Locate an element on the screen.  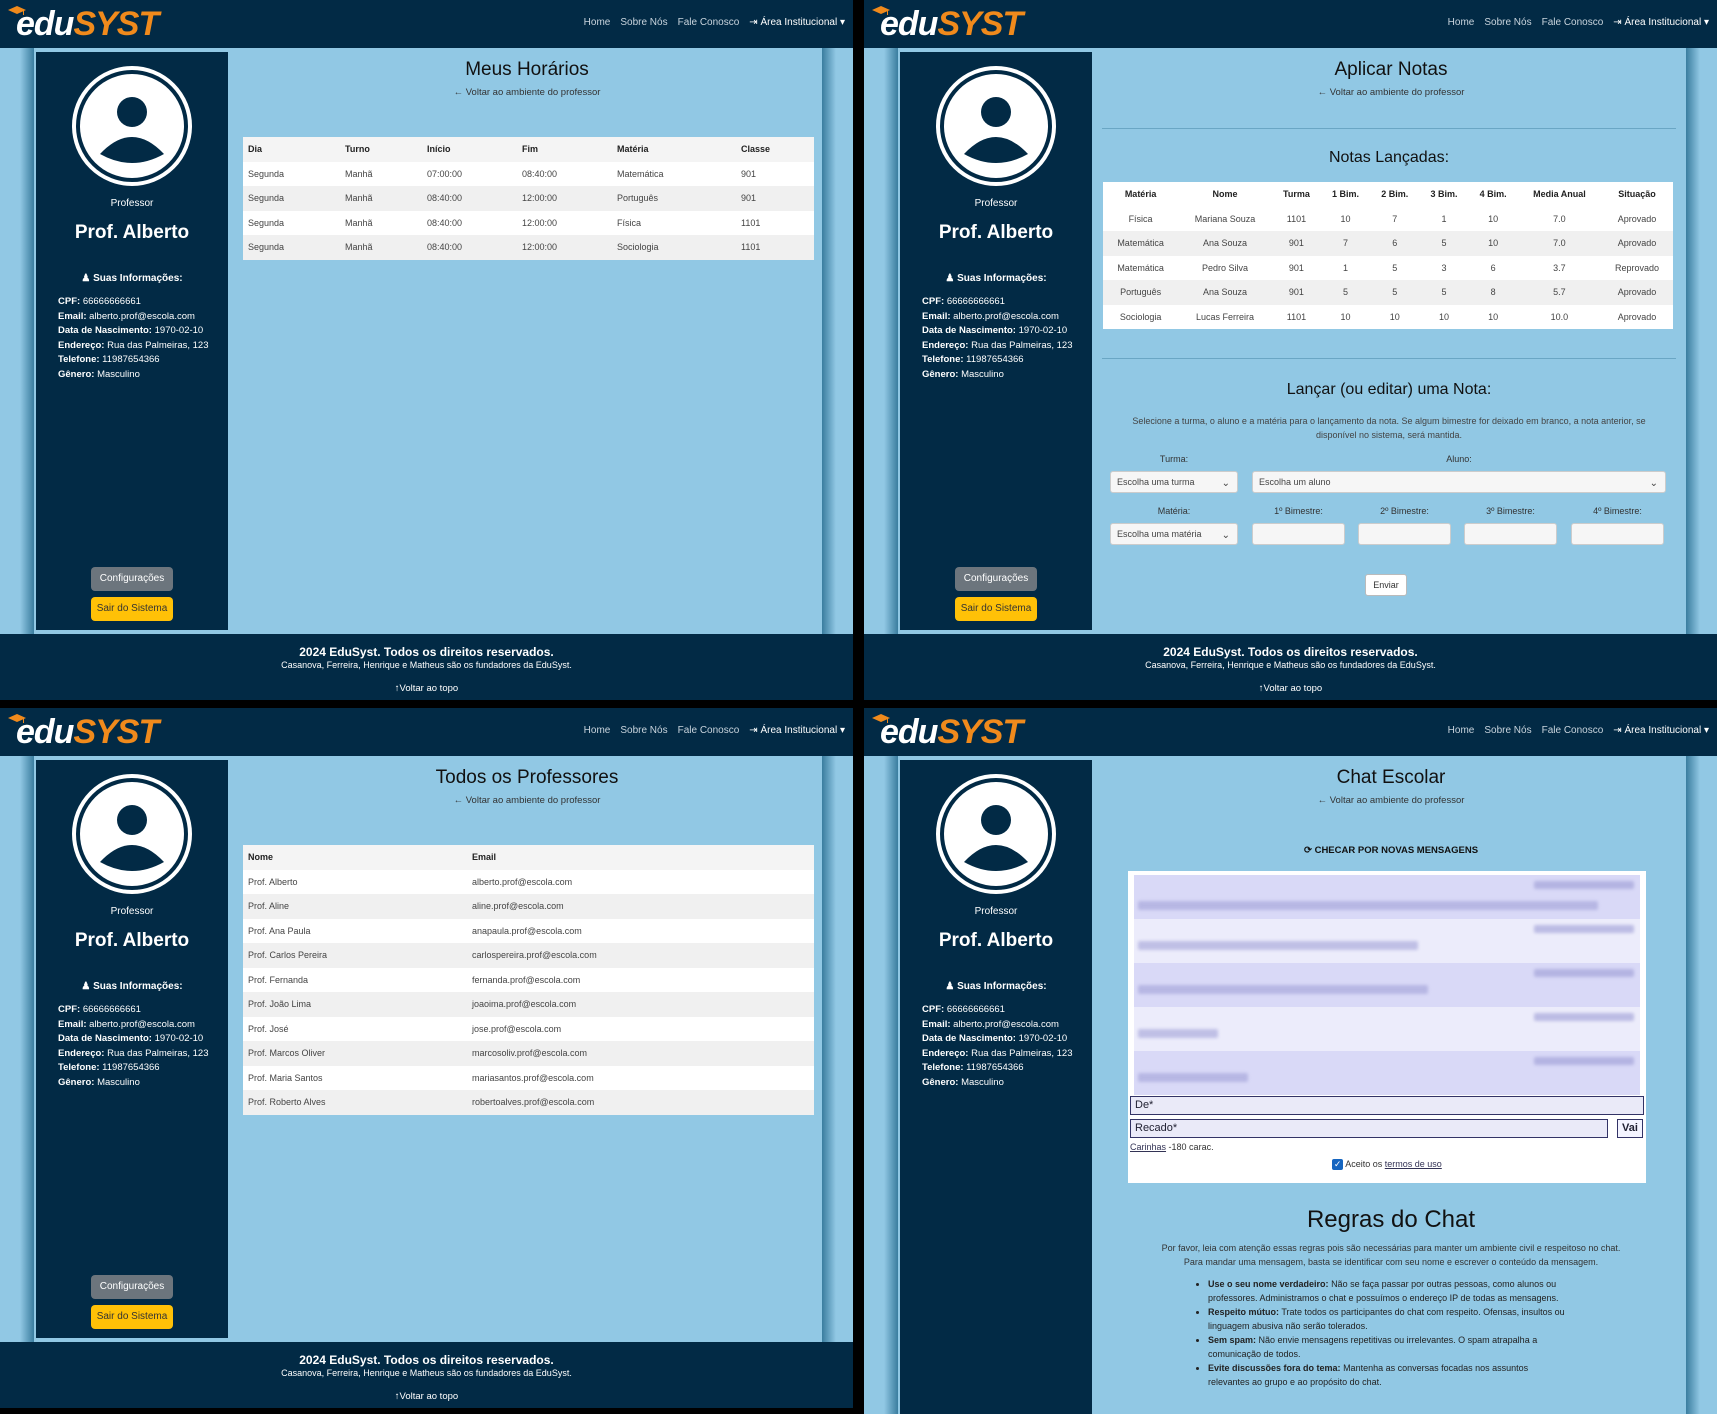
table-cell: Mariana Souza is located at coordinates (1225, 218).